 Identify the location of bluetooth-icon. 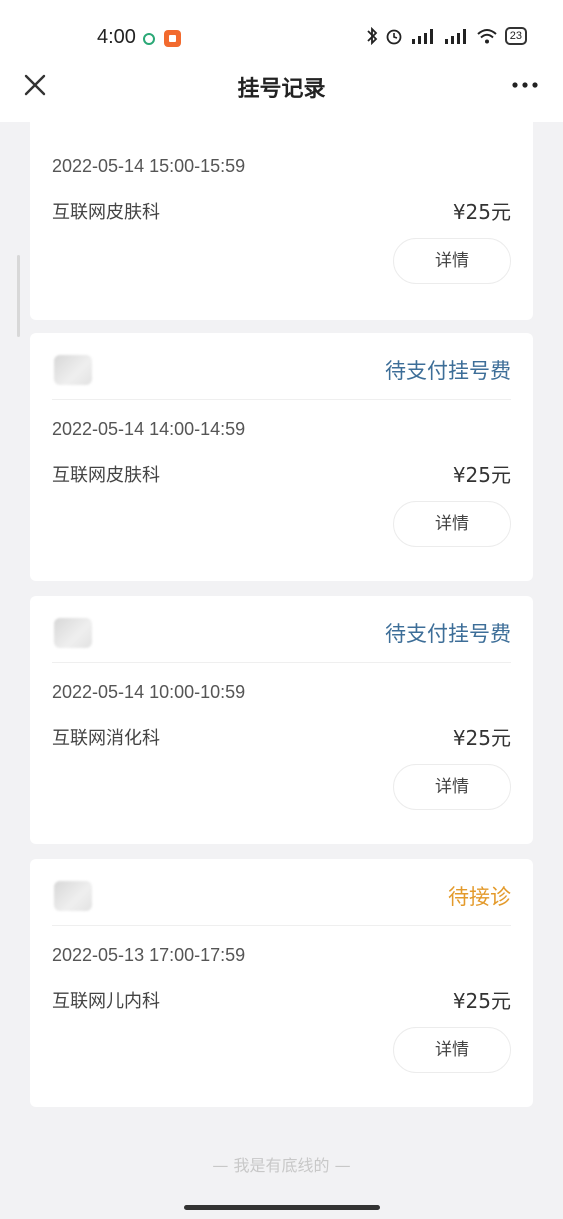
(372, 36).